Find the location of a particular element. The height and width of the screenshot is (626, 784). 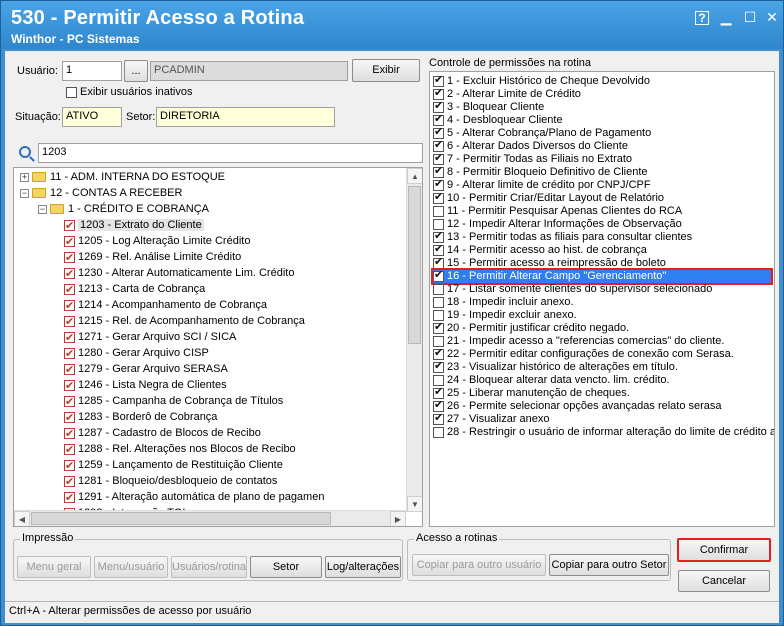

permission-item: 18 - Impedir incluir anexo. is located at coordinates (503, 302).